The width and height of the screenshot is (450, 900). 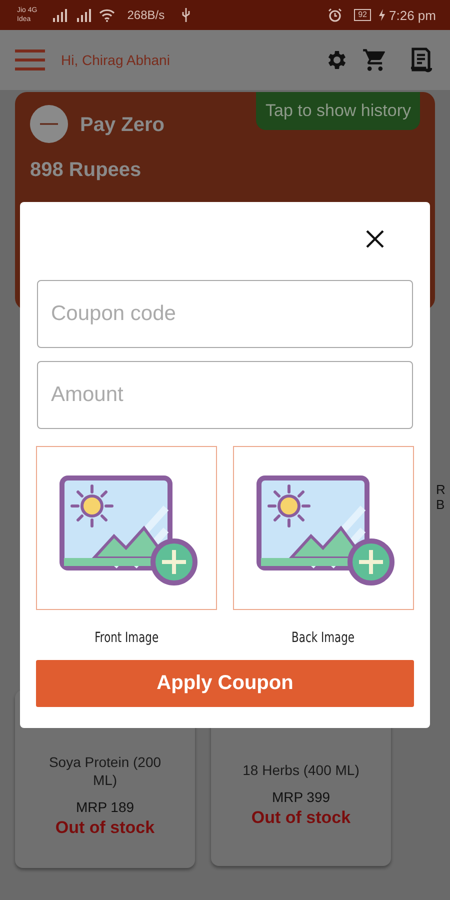 I want to click on cart-icon, so click(x=375, y=60).